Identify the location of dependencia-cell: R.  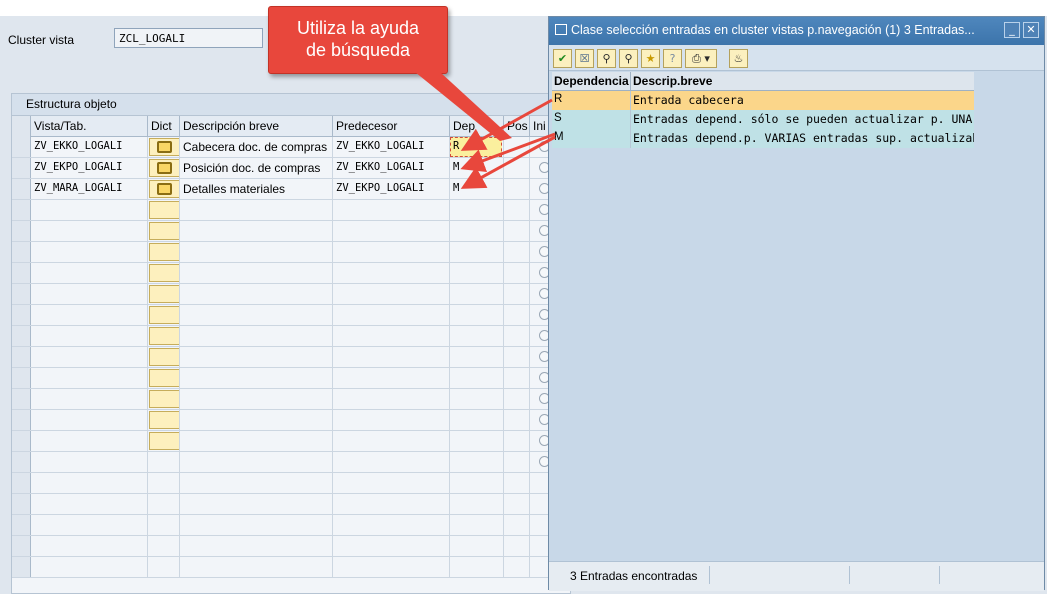
(591, 100).